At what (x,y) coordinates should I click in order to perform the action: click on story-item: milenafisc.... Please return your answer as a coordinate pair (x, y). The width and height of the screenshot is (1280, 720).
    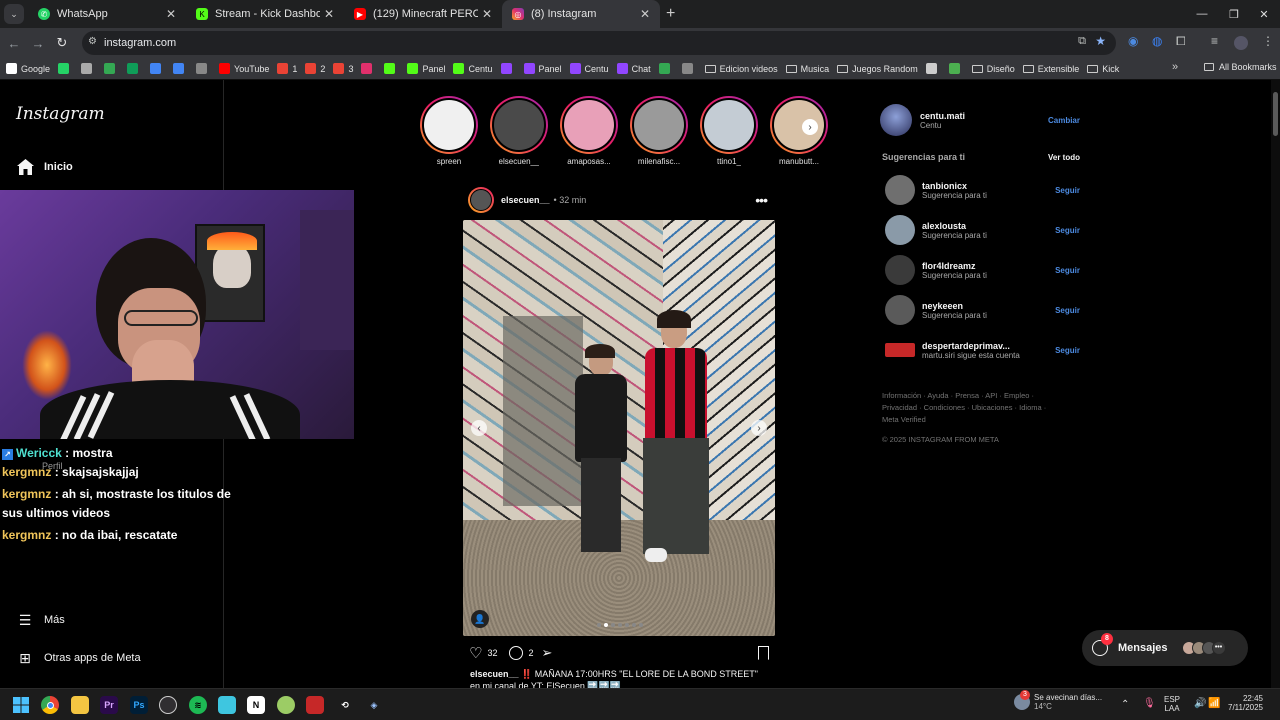
    Looking at the image, I should click on (659, 131).